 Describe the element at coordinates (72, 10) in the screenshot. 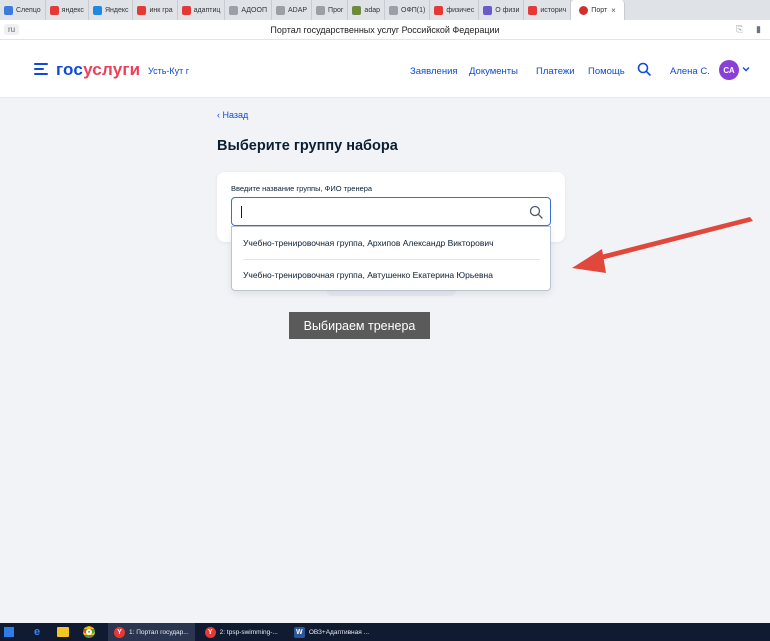

I see `tab-label: яндекс` at that location.